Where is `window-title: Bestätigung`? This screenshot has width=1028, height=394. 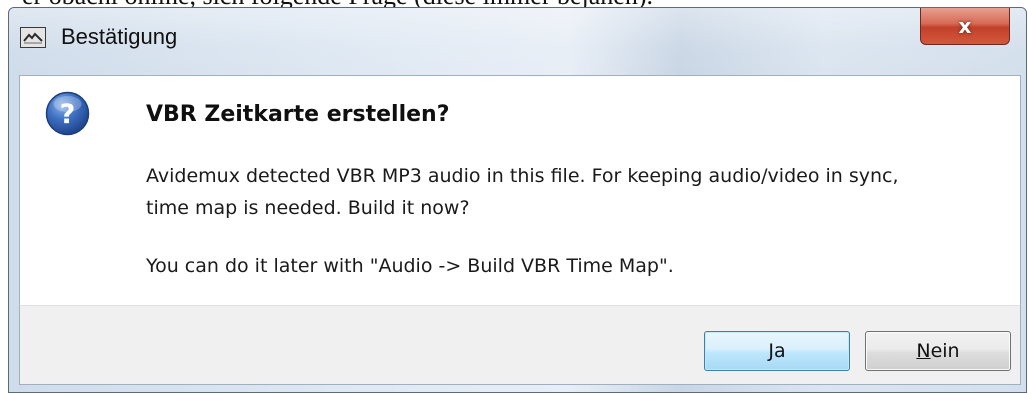
window-title: Bestätigung is located at coordinates (119, 36).